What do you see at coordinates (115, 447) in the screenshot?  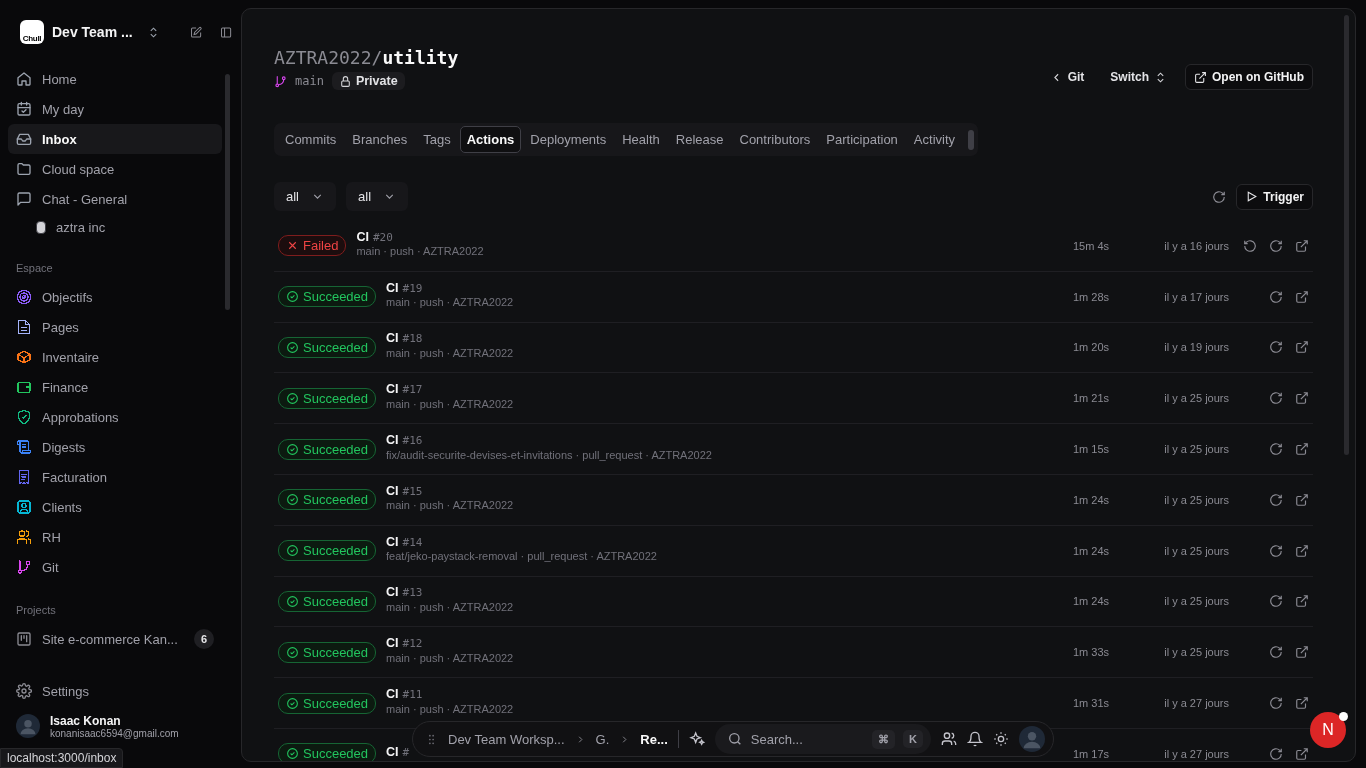 I see `nav-item: Digests` at bounding box center [115, 447].